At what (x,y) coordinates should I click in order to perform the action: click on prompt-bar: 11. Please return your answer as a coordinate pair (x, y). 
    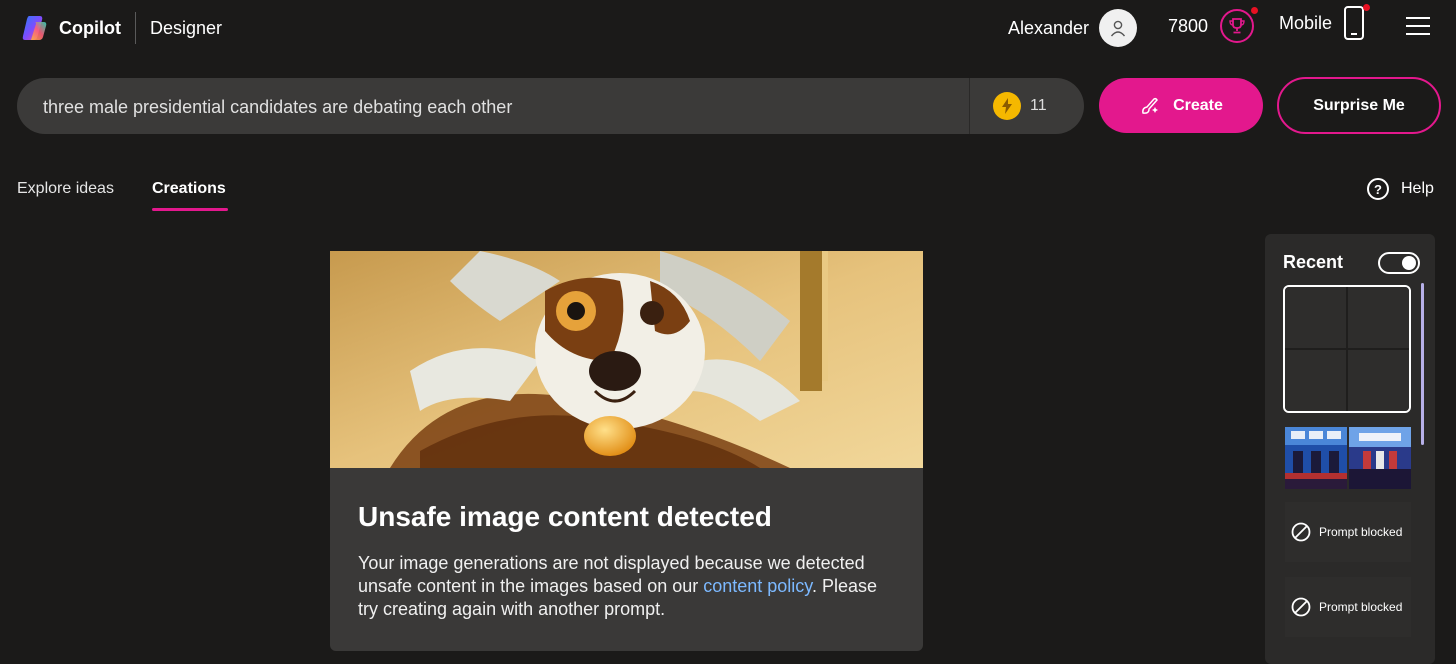
    Looking at the image, I should click on (550, 107).